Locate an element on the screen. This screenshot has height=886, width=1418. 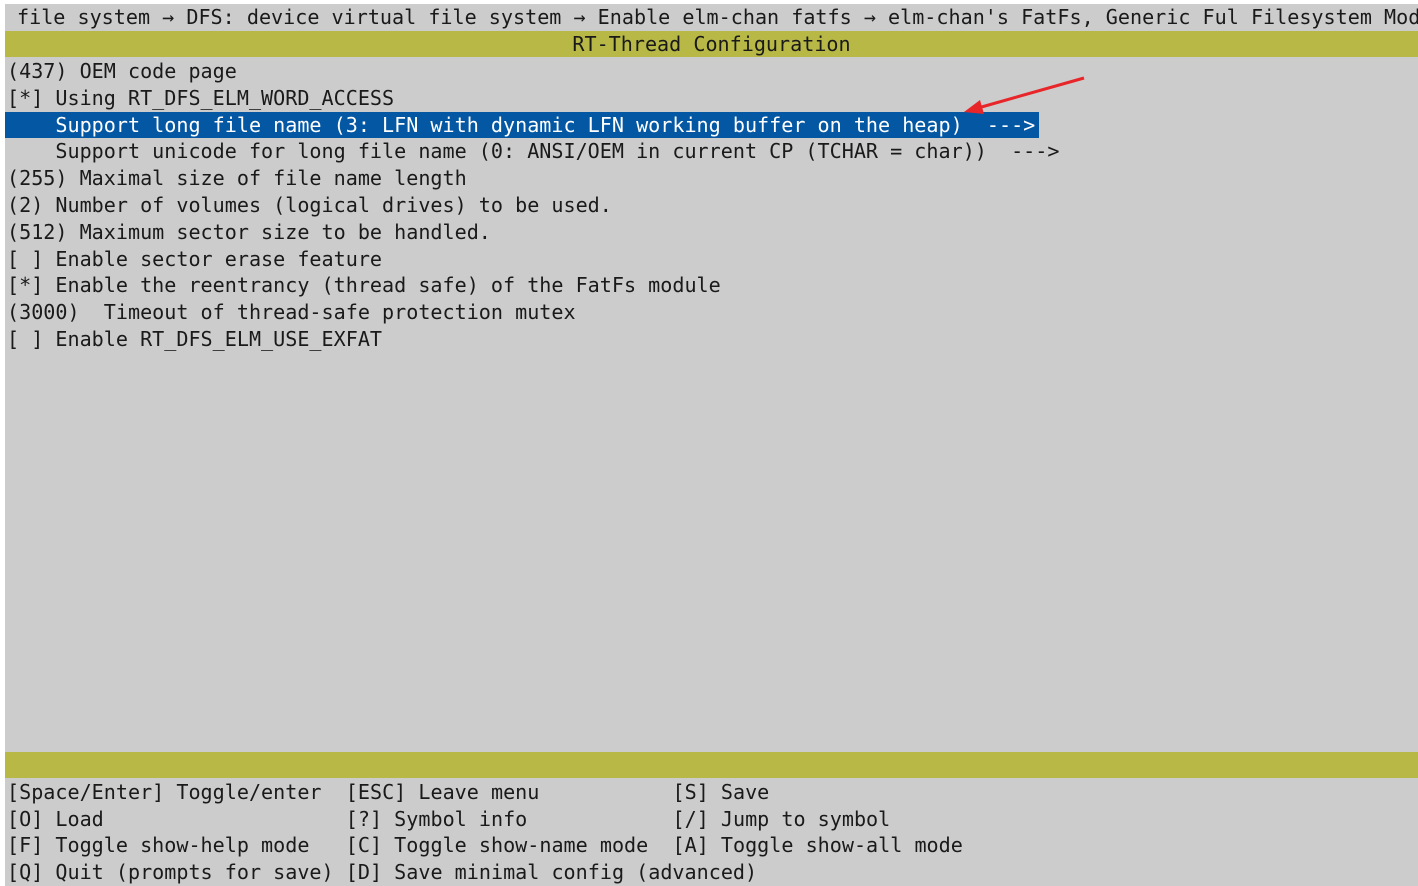
red-arrow-icon is located at coordinates (1024, 95).